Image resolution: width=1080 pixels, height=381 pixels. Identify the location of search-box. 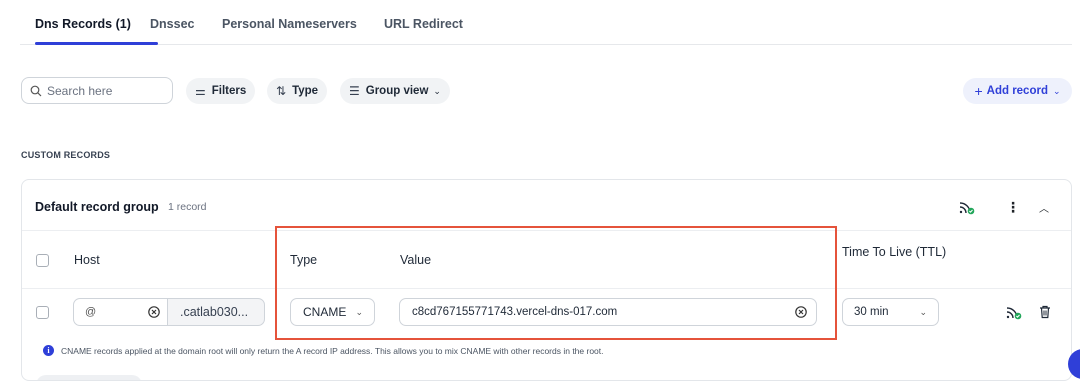
(97, 90).